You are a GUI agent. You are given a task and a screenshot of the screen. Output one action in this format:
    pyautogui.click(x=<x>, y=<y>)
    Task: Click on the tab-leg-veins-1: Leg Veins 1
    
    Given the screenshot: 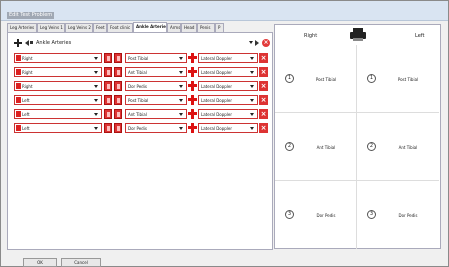 What is the action you would take?
    pyautogui.click(x=51, y=27)
    